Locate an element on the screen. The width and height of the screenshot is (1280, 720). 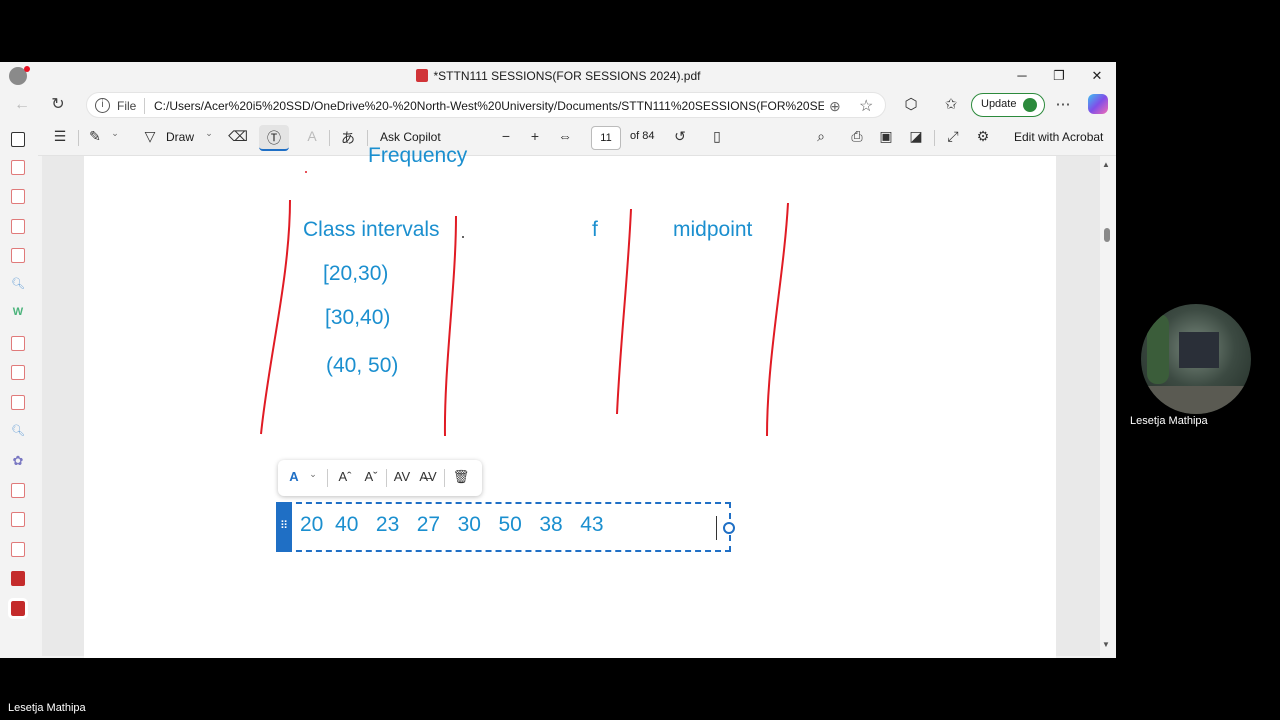
contents-list-icon: ☰ is located at coordinates (60, 136).